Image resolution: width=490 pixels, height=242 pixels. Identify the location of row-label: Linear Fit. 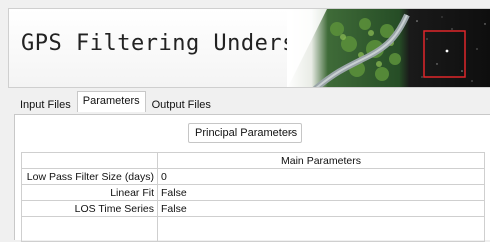
(89, 192).